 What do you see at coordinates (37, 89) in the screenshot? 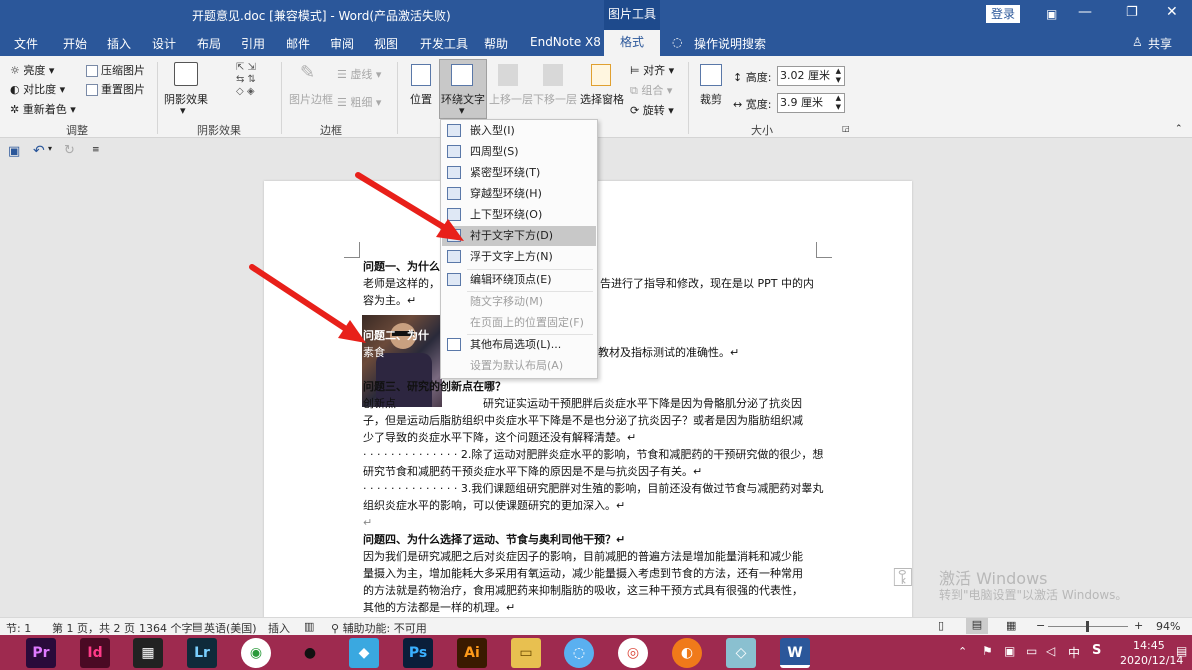
I see `contrast-button: ◐ 对比度 ▾` at bounding box center [37, 89].